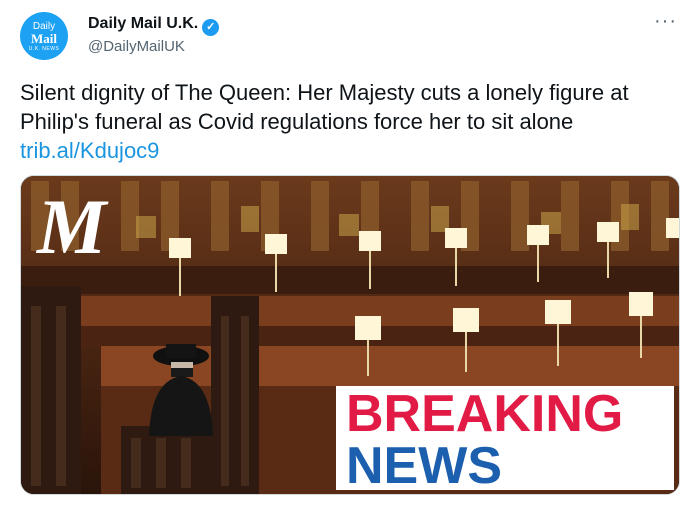 The width and height of the screenshot is (700, 508). What do you see at coordinates (665, 21) in the screenshot?
I see `more-options-button: ···` at bounding box center [665, 21].